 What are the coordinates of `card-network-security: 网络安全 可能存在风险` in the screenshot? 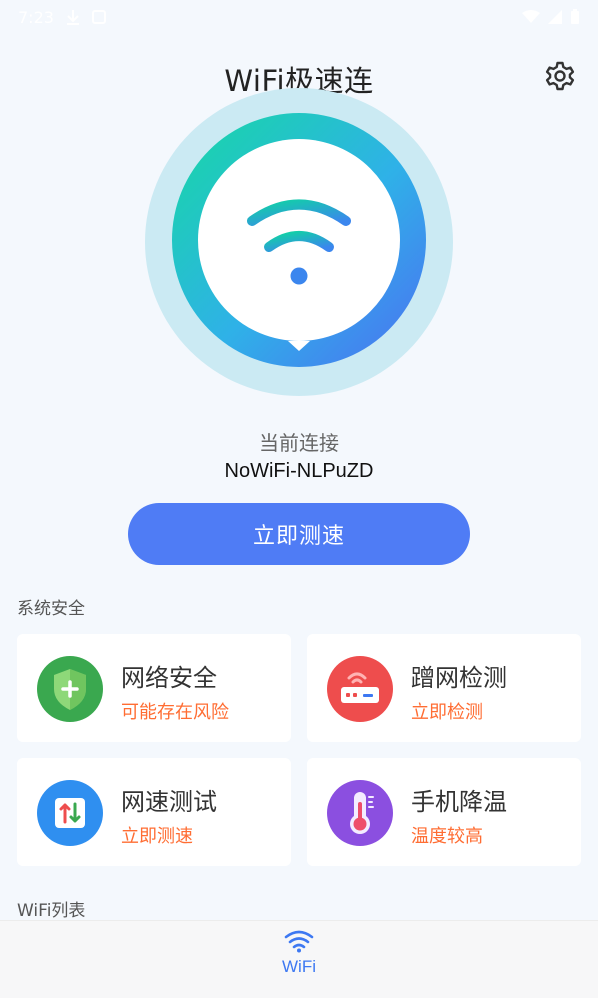 It's located at (154, 688).